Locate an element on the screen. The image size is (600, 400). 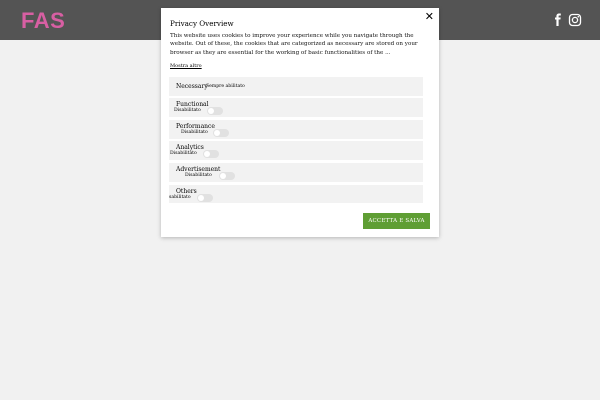
category-necessary: Necessary Sempre abilitato is located at coordinates (296, 86).